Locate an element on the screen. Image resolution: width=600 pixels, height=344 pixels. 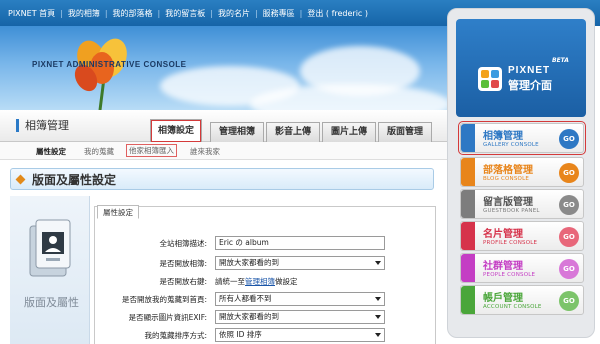
console-subtitle: ACCOUNT CONSOLE is located at coordinates (512, 307).